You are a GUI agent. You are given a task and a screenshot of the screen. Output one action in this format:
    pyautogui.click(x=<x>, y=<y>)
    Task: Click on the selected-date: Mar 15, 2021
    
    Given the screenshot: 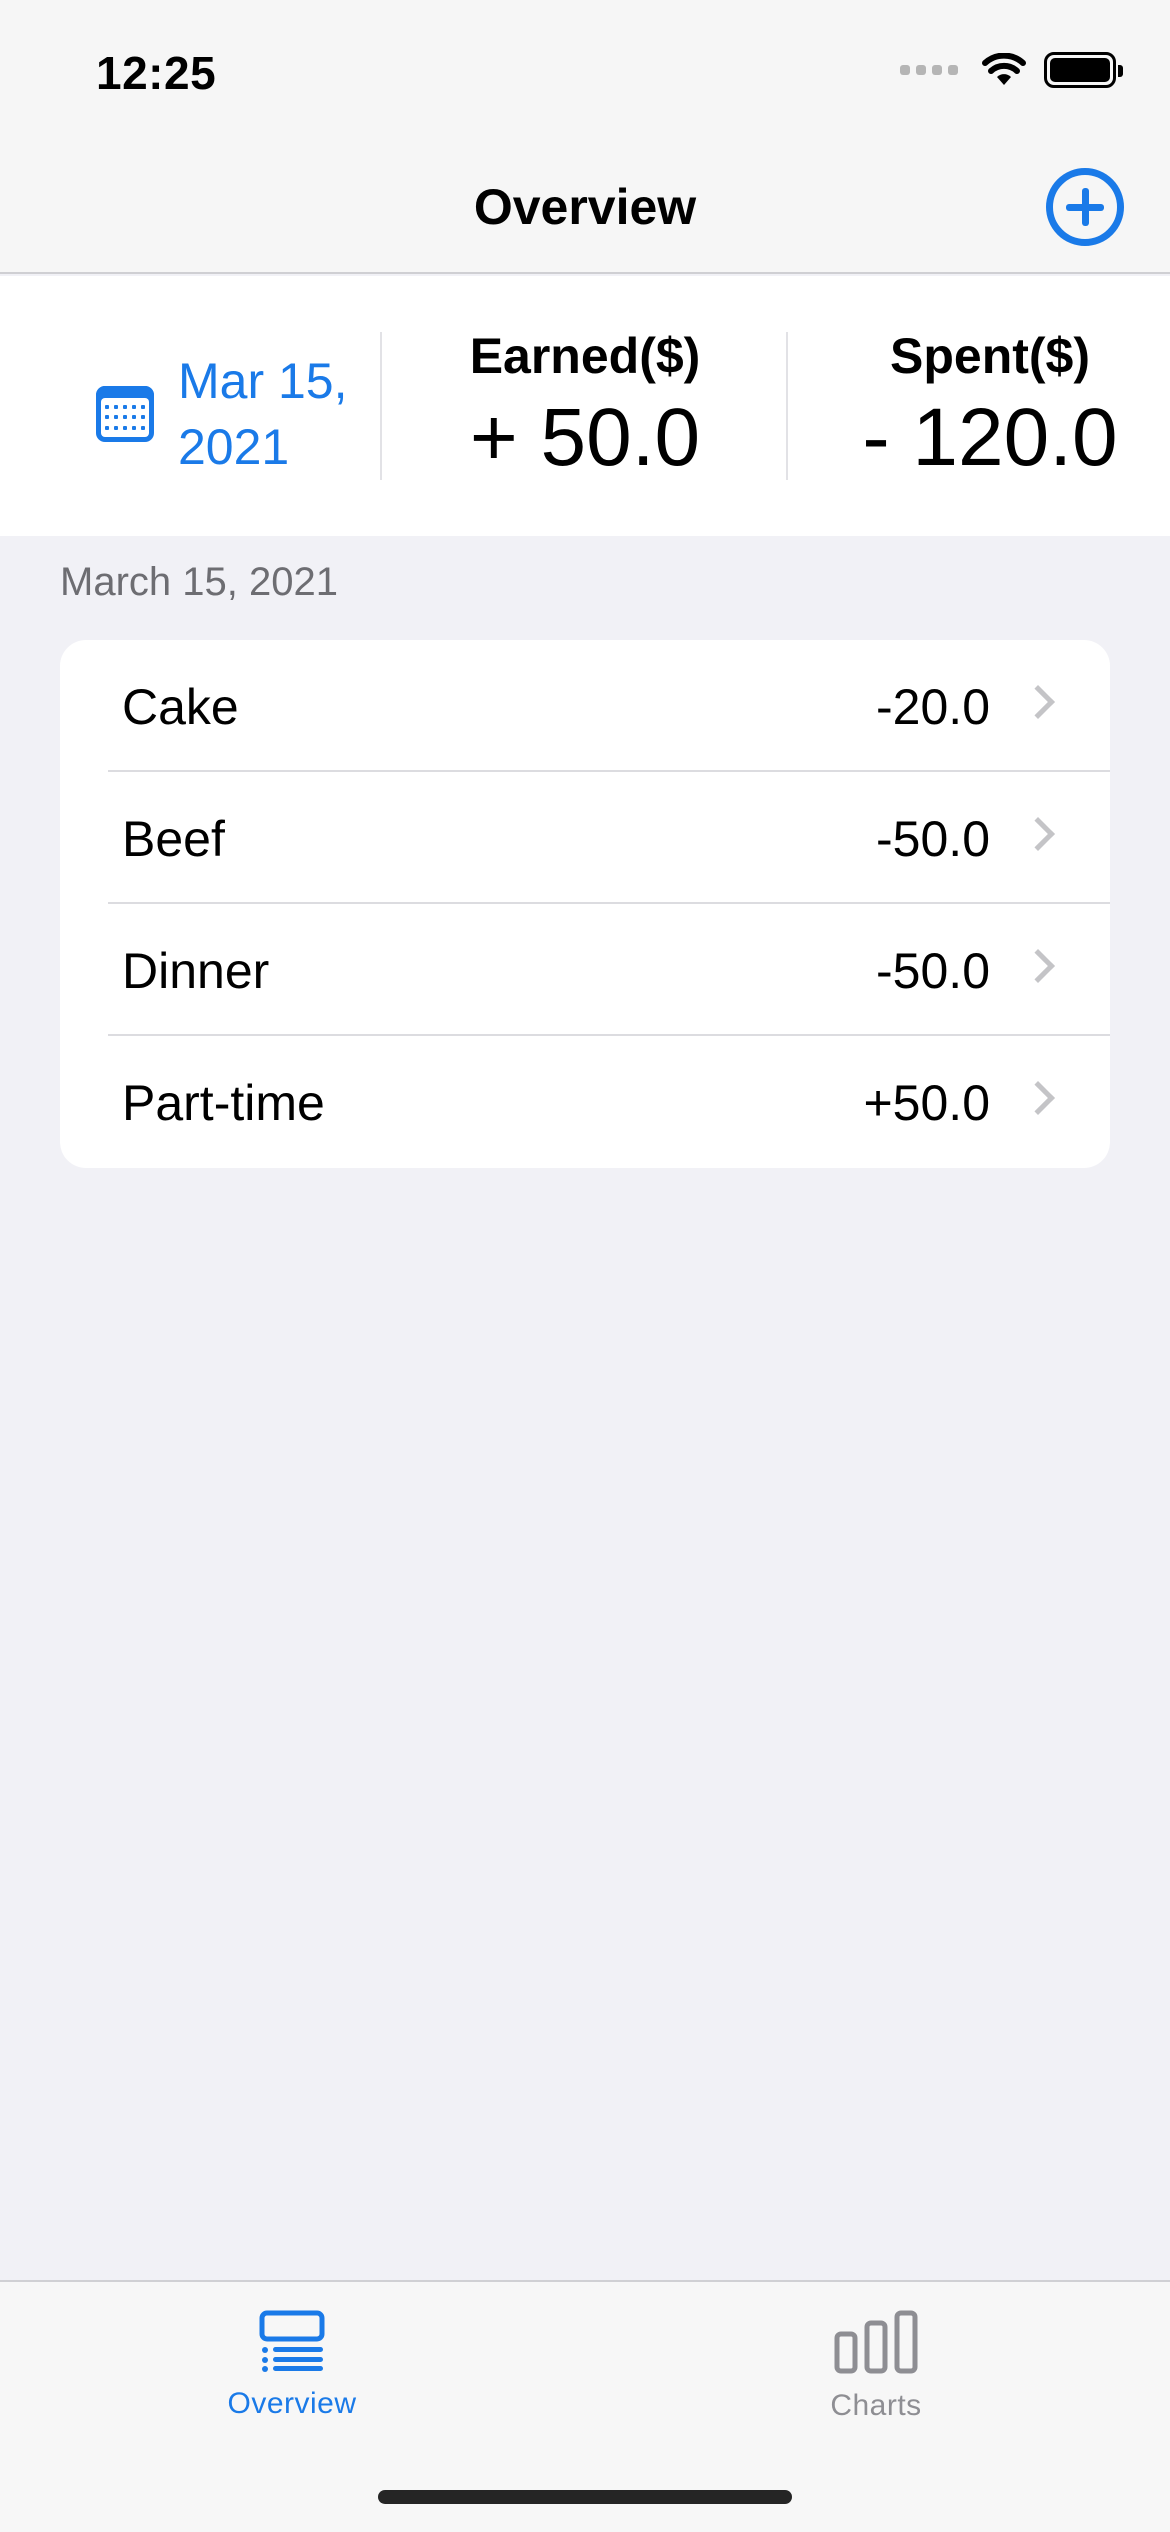 What is the action you would take?
    pyautogui.click(x=263, y=414)
    